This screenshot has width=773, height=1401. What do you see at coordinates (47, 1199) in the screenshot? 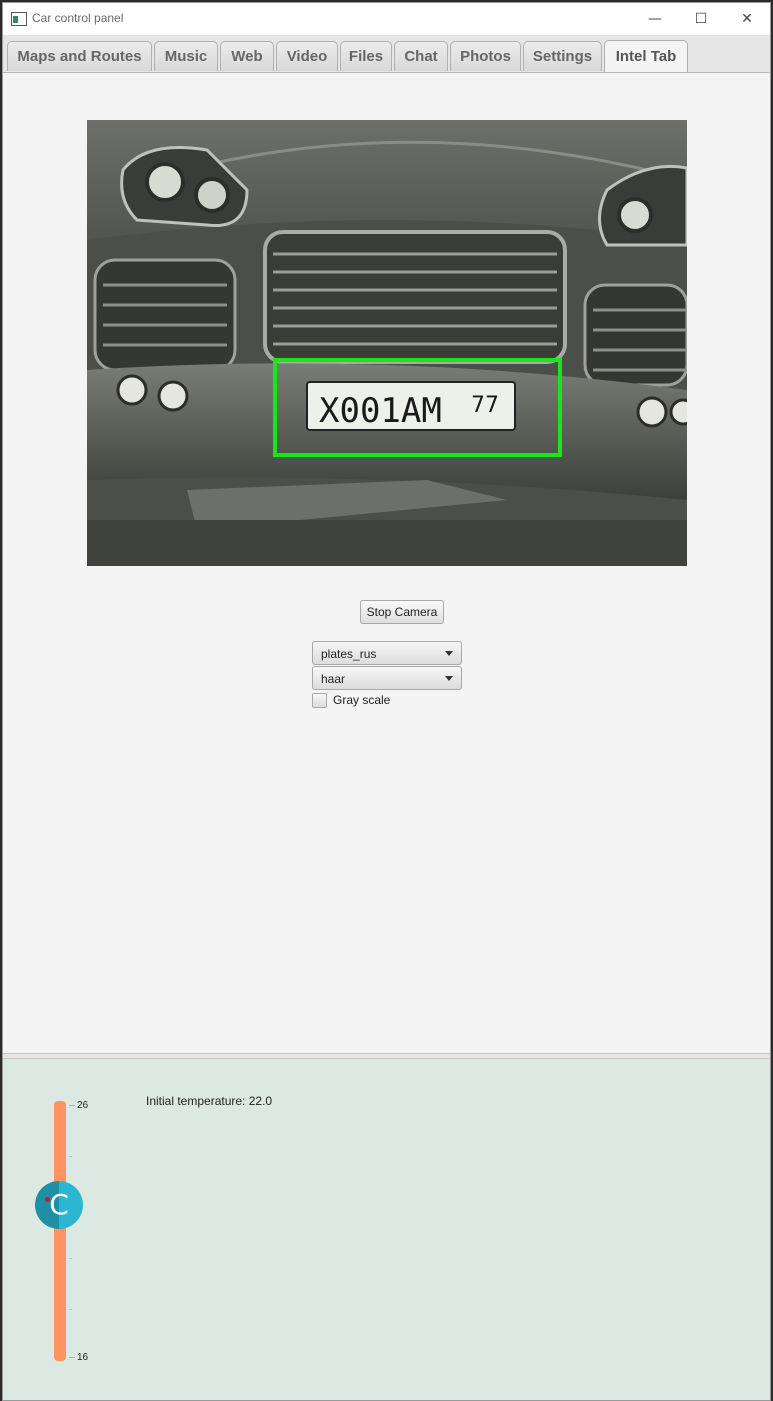
I see `knob-indicator-dot` at bounding box center [47, 1199].